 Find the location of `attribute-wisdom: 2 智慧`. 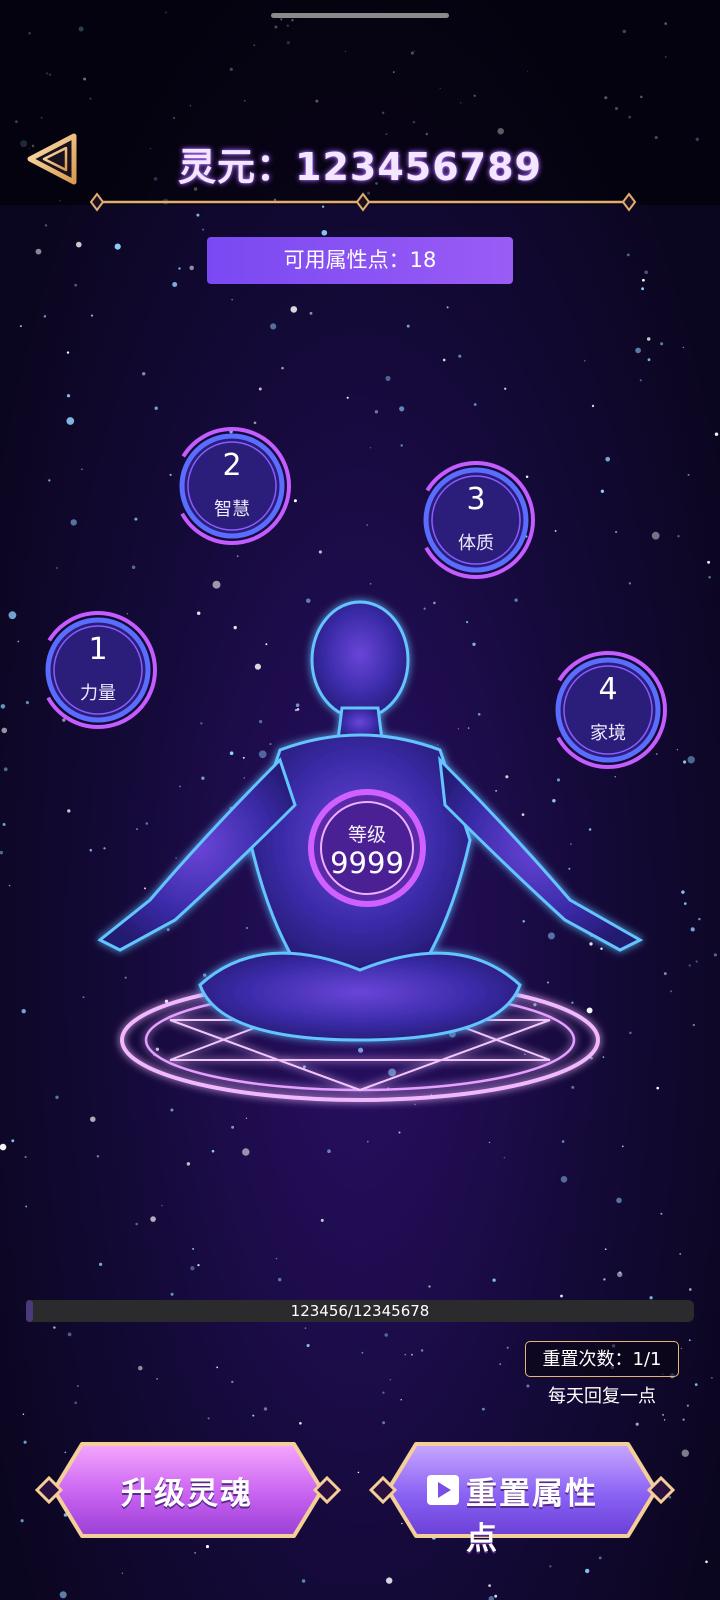

attribute-wisdom: 2 智慧 is located at coordinates (232, 486).